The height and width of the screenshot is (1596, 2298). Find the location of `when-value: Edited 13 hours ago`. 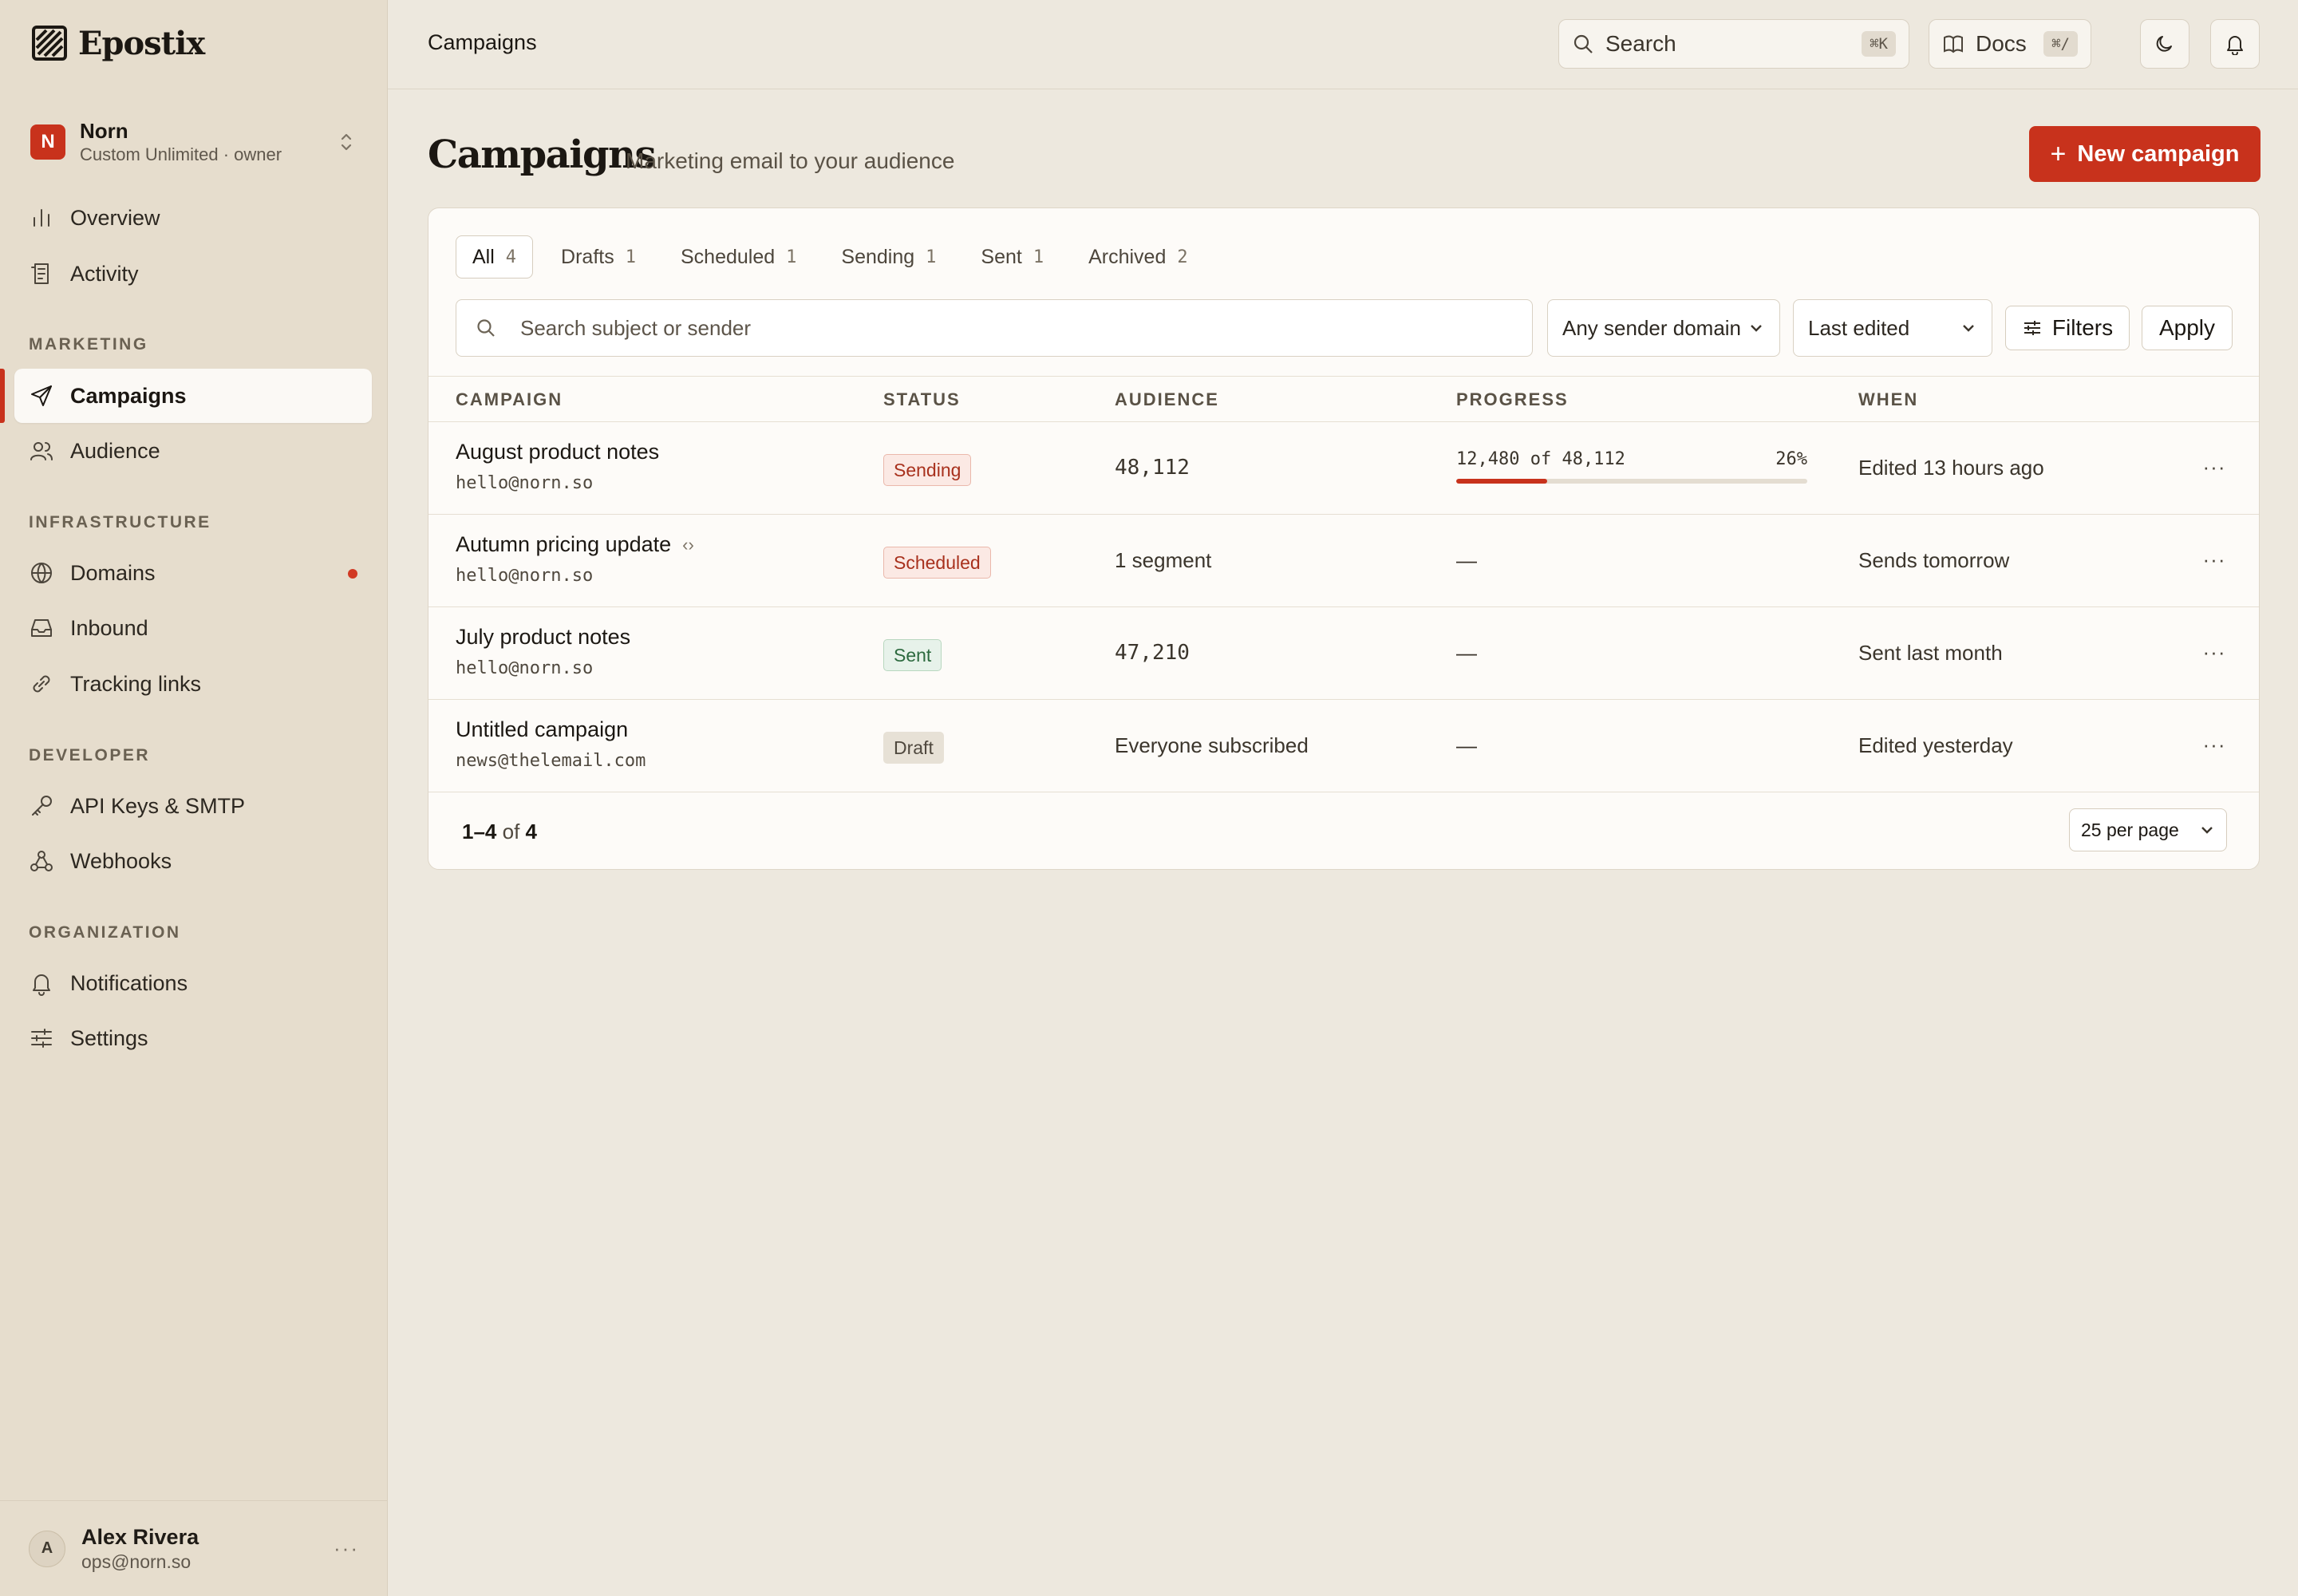

when-value: Edited 13 hours ago is located at coordinates (1951, 468).